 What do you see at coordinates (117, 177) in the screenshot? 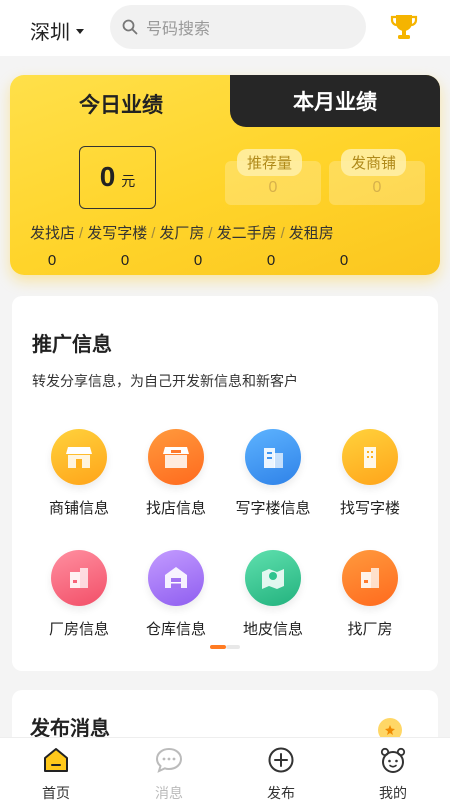
I see `today-amount-box: 0 元` at bounding box center [117, 177].